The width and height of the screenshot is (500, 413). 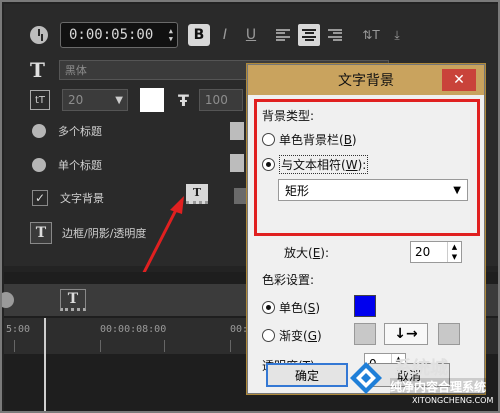 I want to click on text-background-label: 文字背景, so click(x=82, y=198).